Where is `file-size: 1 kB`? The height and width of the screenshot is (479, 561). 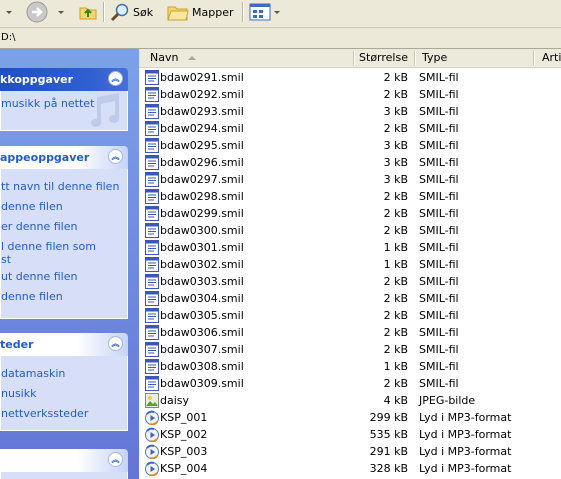 file-size: 1 kB is located at coordinates (395, 366).